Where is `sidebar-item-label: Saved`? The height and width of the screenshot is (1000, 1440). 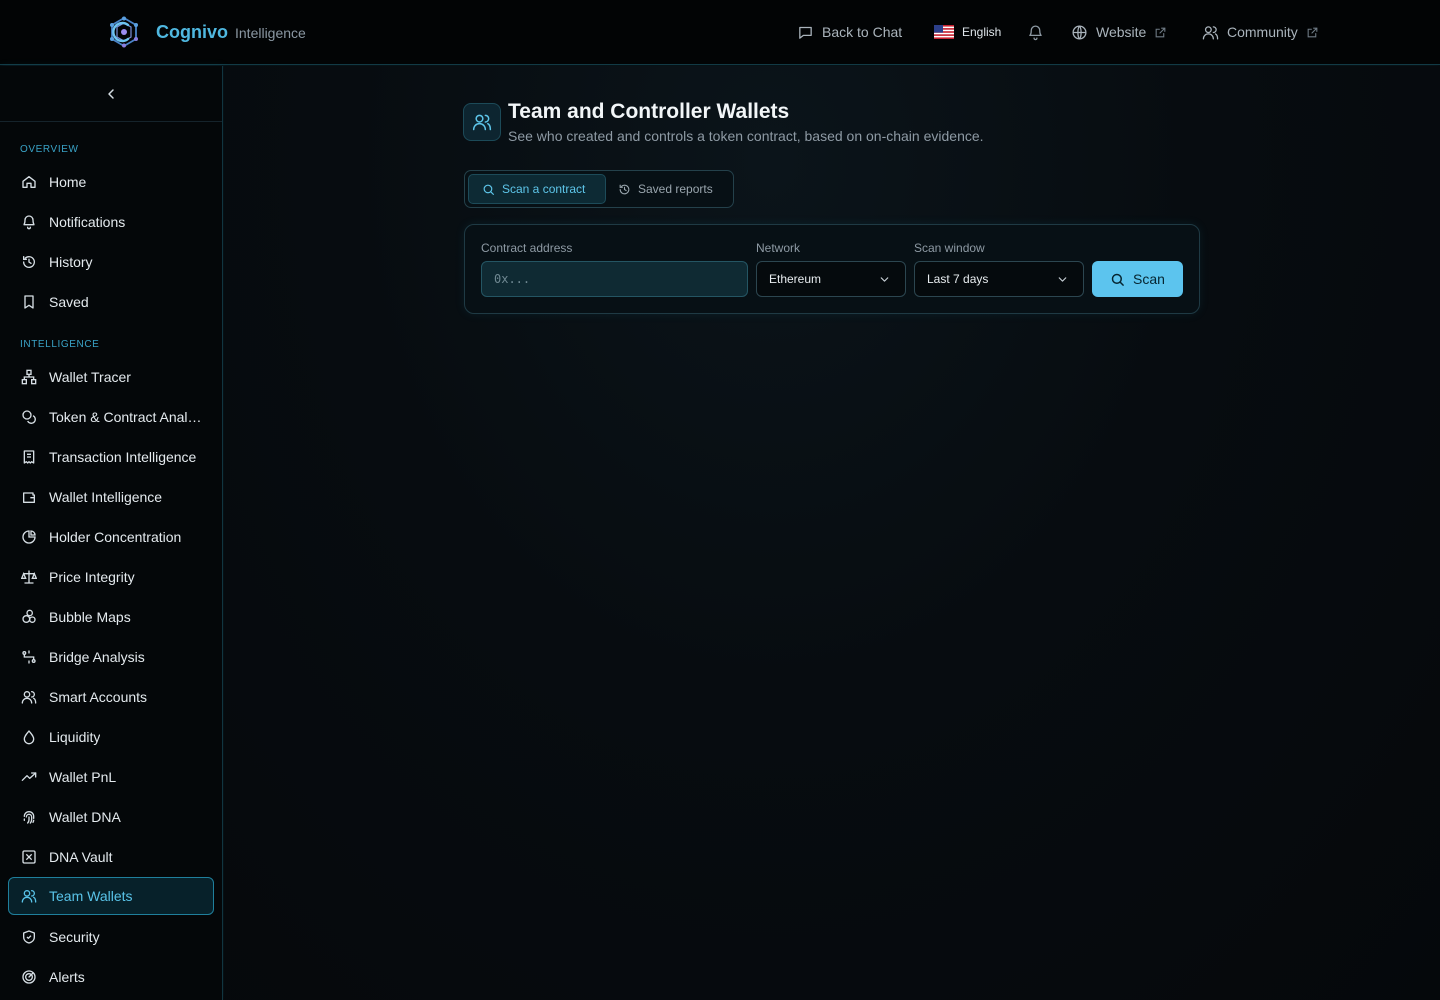 sidebar-item-label: Saved is located at coordinates (69, 302).